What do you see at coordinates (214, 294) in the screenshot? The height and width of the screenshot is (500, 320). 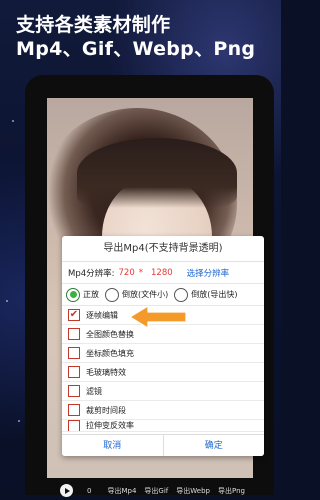 I see `radio-label: 倒放(导出快)` at bounding box center [214, 294].